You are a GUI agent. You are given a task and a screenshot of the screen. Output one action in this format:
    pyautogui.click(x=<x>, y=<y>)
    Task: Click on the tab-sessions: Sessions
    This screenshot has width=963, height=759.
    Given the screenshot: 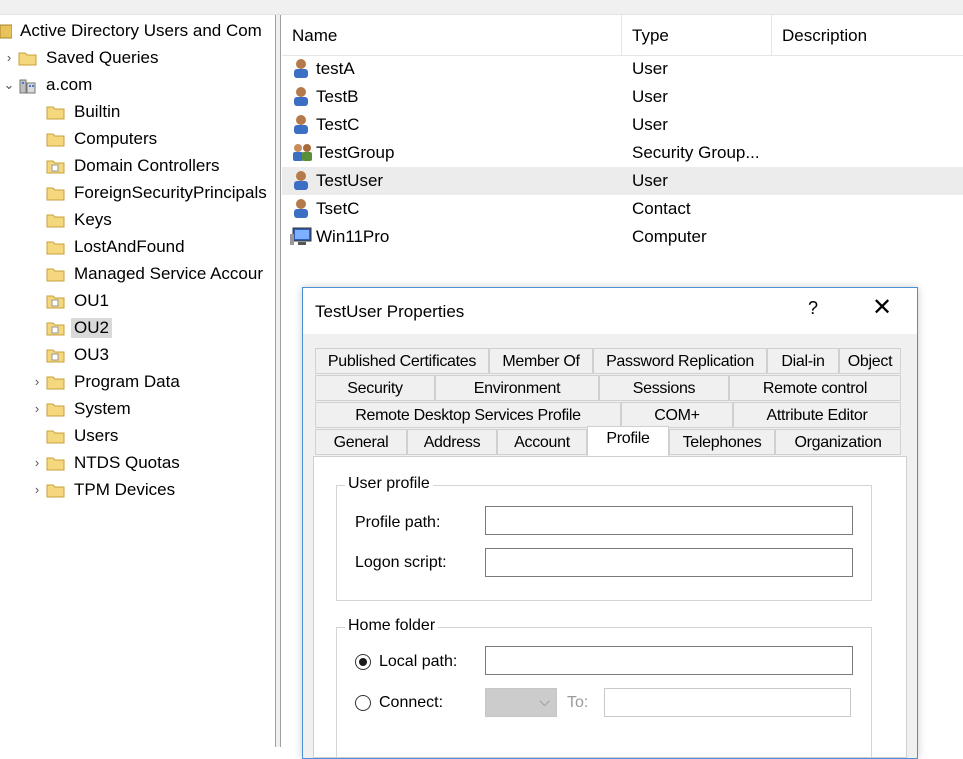 What is the action you would take?
    pyautogui.click(x=664, y=388)
    